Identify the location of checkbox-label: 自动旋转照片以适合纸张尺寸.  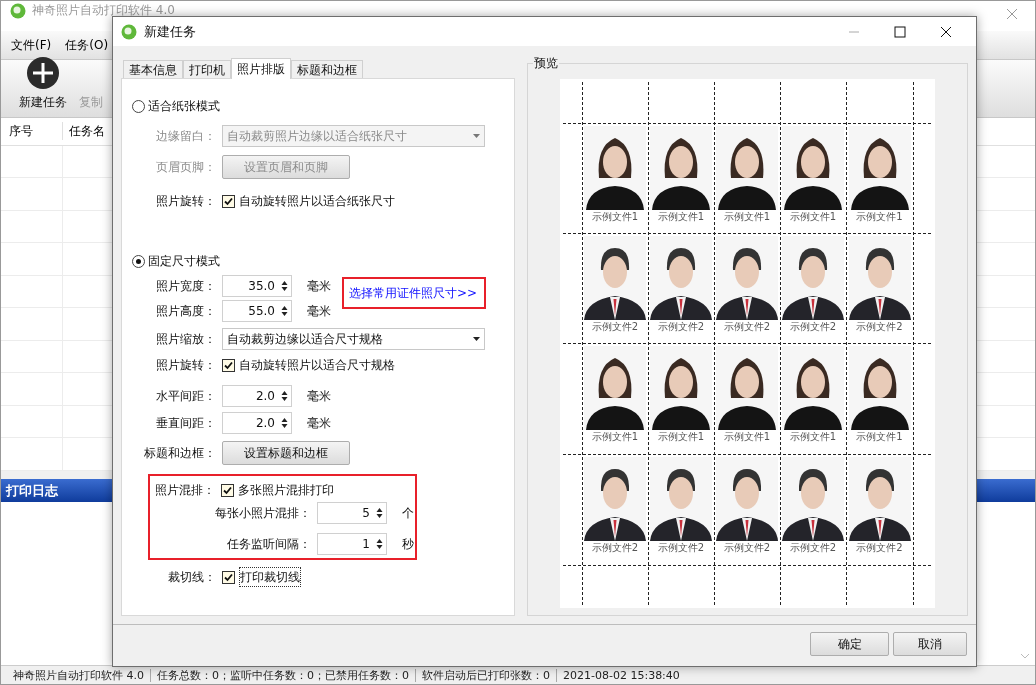
(317, 201).